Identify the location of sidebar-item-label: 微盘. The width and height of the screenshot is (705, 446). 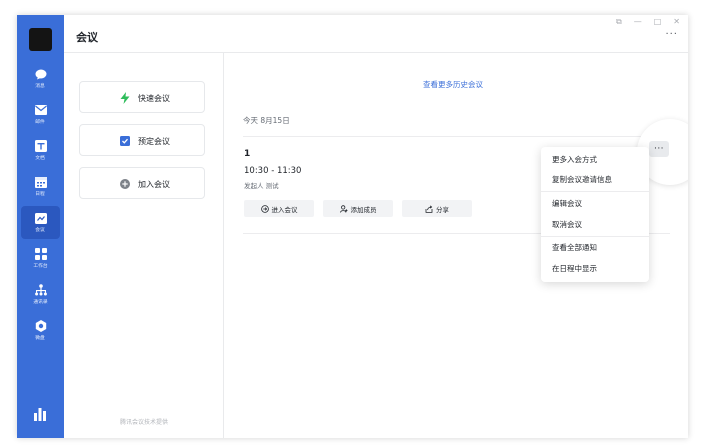
(40, 338).